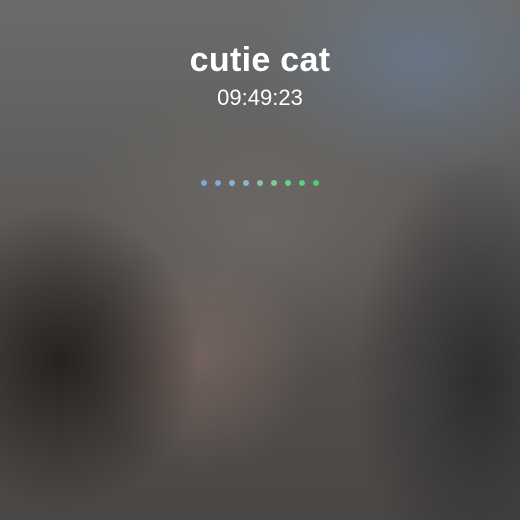 This screenshot has width=520, height=520. Describe the element at coordinates (260, 60) in the screenshot. I see `caller-name: cutie cat` at that location.